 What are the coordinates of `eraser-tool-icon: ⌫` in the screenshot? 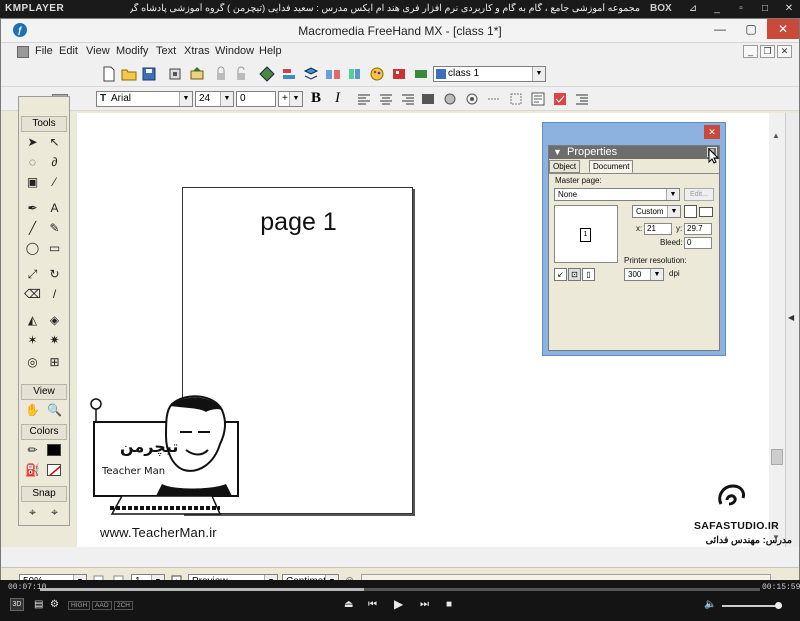 It's located at (32, 294).